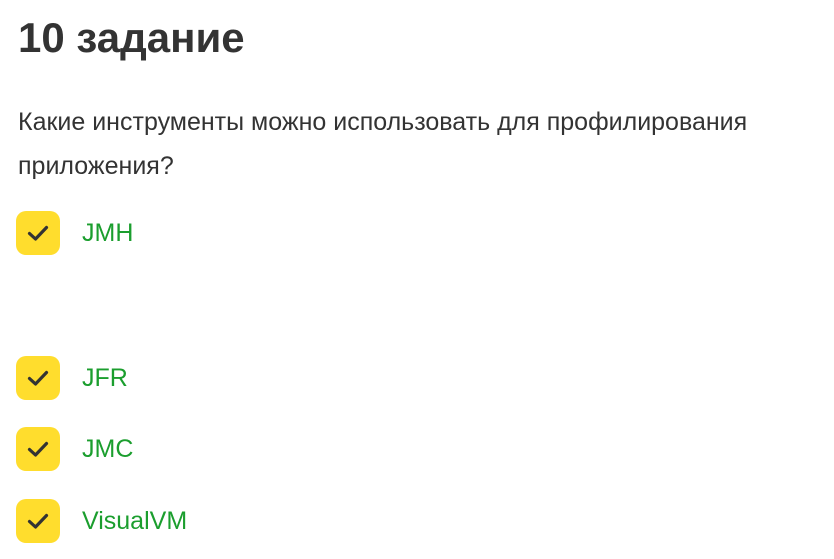 This screenshot has height=559, width=834. What do you see at coordinates (72, 378) in the screenshot?
I see `answer-option-jfr: JFR` at bounding box center [72, 378].